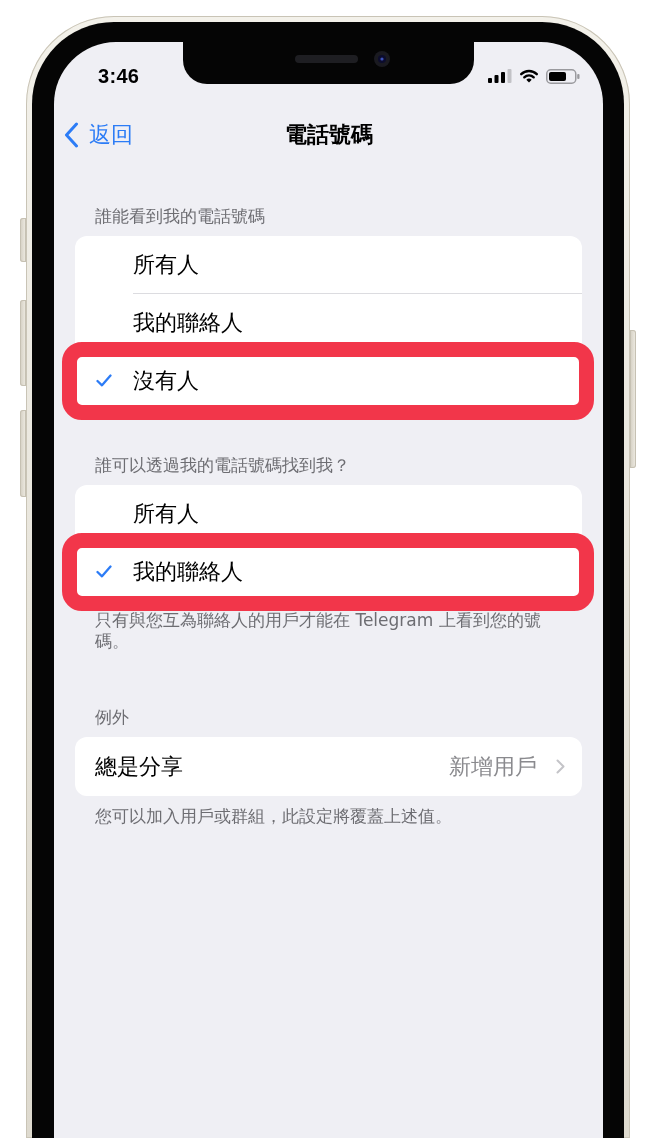 The height and width of the screenshot is (1138, 666). Describe the element at coordinates (328, 380) in the screenshot. I see `option-item: 沒有人` at that location.